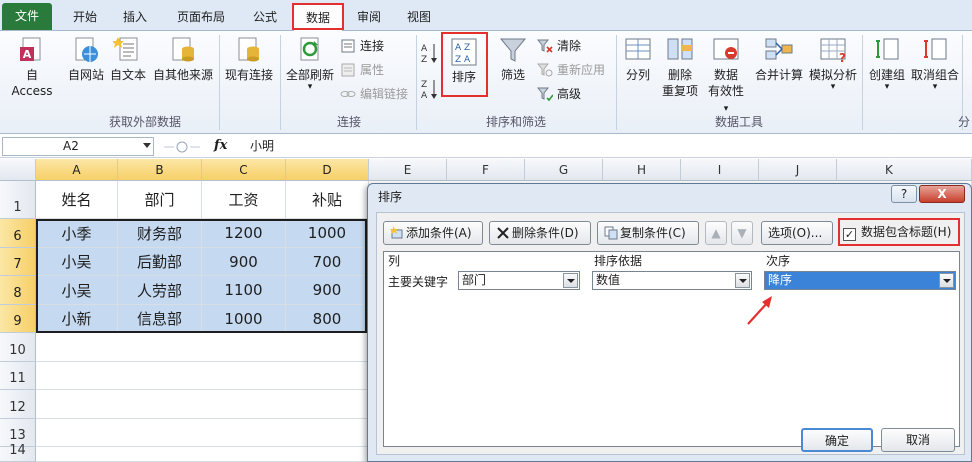 This screenshot has height=462, width=972. What do you see at coordinates (249, 59) in the screenshot?
I see `existing-connections-button: 现有连接` at bounding box center [249, 59].